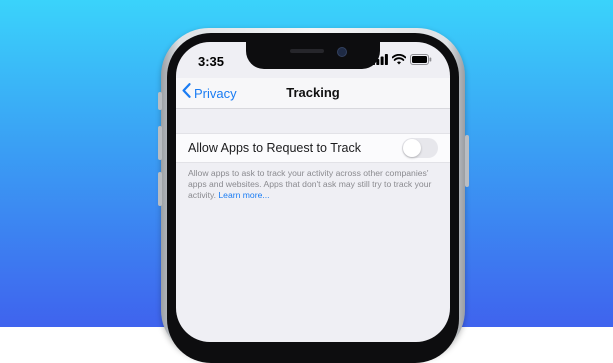 This screenshot has width=613, height=363. What do you see at coordinates (211, 61) in the screenshot?
I see `status-time: 3:35` at bounding box center [211, 61].